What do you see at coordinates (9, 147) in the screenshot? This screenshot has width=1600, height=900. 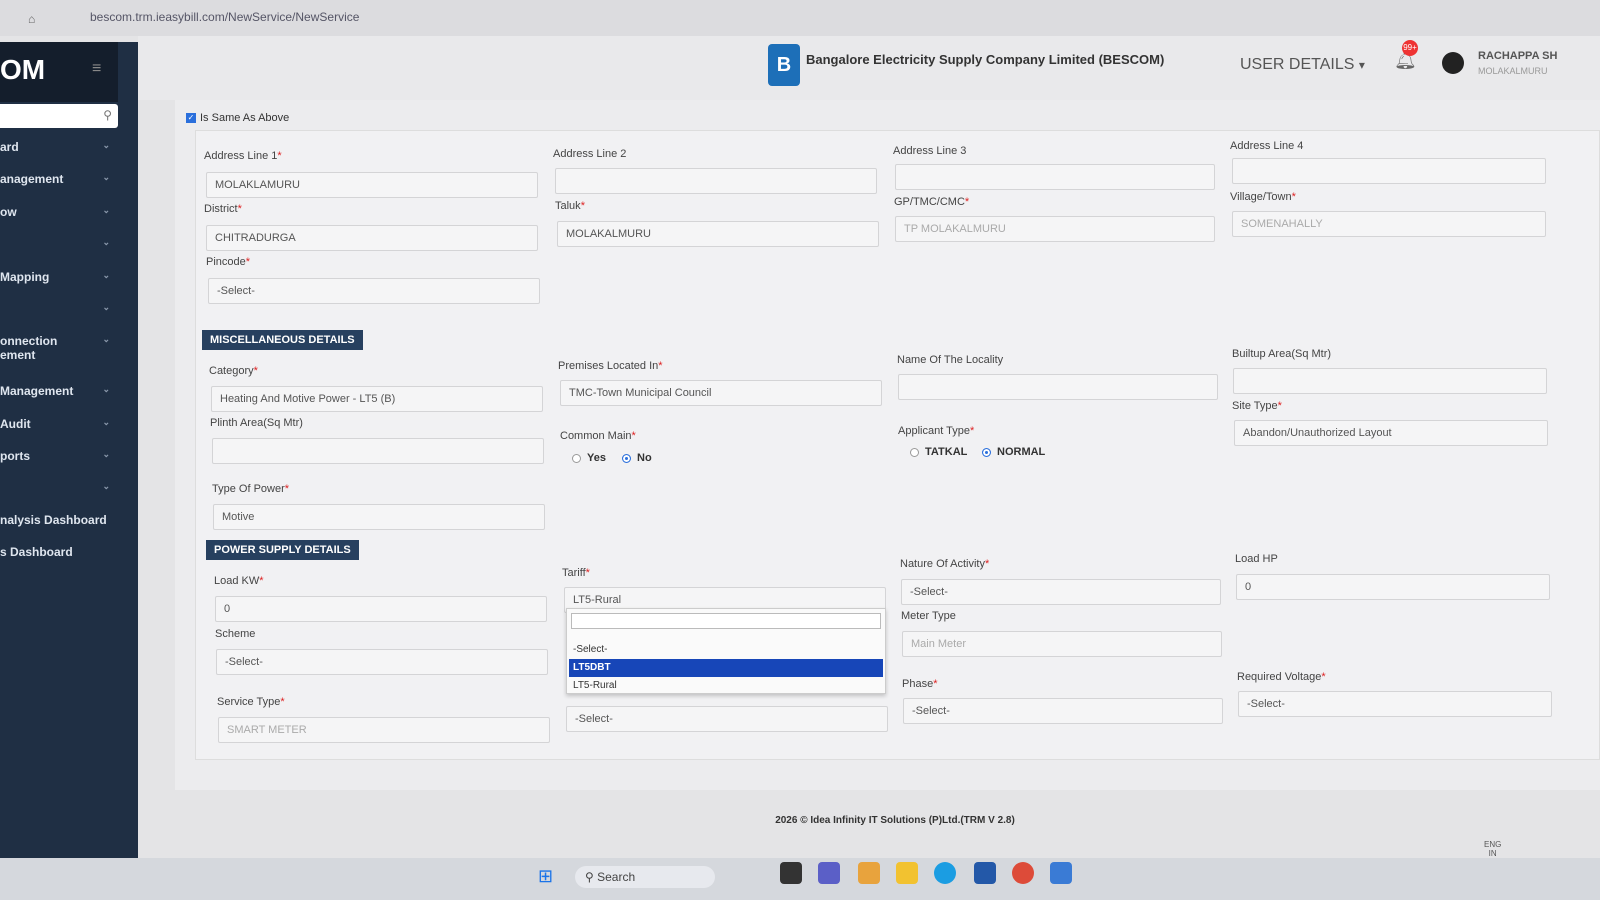 I see `sidebar-item-label: ard` at bounding box center [9, 147].